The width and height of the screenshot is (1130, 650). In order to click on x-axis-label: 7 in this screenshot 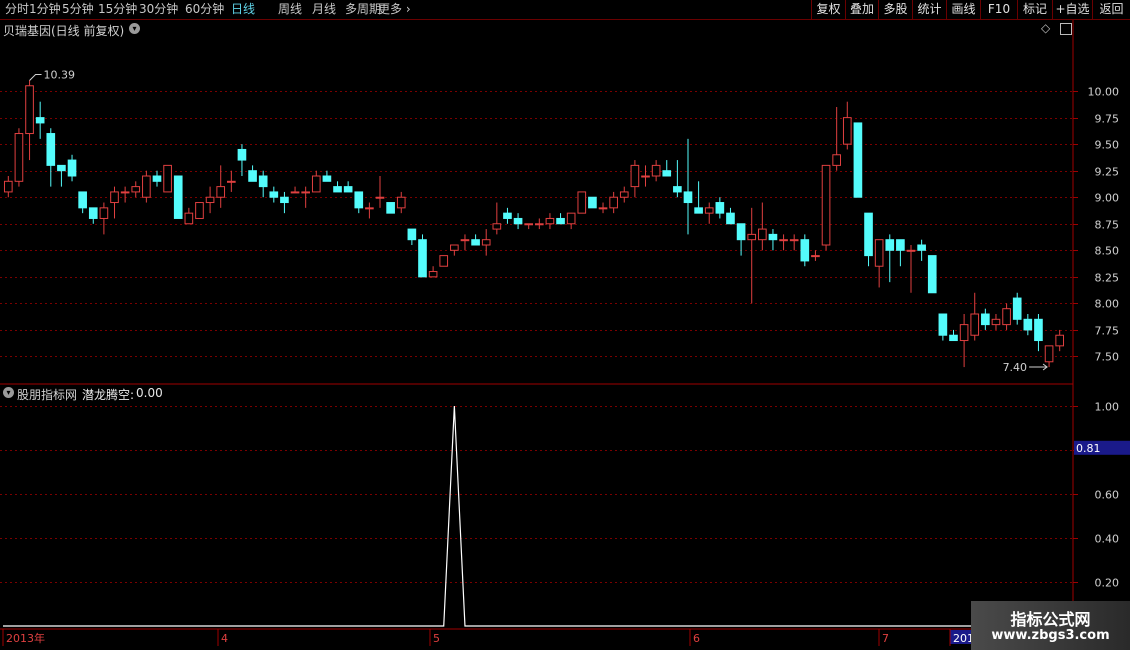, I will do `click(885, 638)`.